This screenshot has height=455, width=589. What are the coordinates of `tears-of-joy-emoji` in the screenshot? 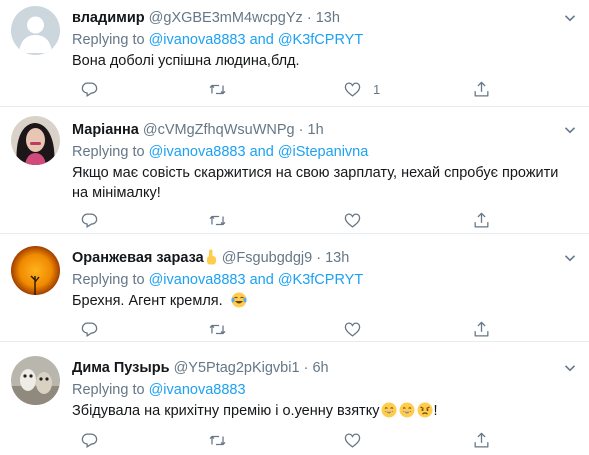 It's located at (239, 300).